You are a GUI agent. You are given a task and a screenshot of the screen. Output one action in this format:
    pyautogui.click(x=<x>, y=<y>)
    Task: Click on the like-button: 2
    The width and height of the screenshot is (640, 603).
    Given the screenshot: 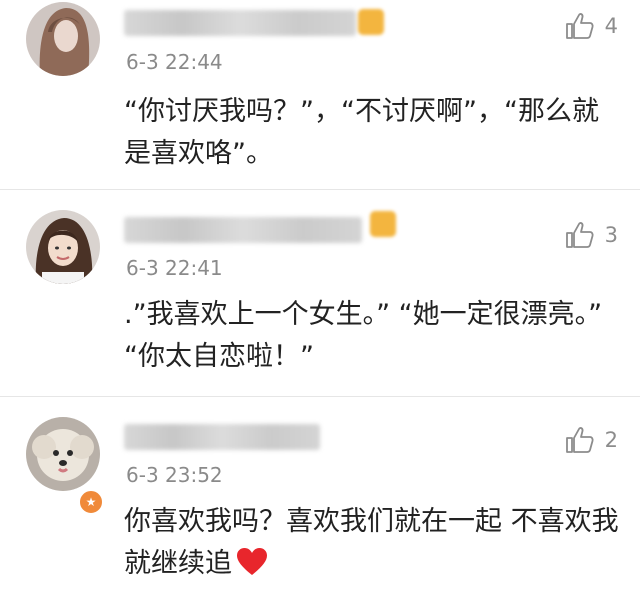 What is the action you would take?
    pyautogui.click(x=591, y=440)
    